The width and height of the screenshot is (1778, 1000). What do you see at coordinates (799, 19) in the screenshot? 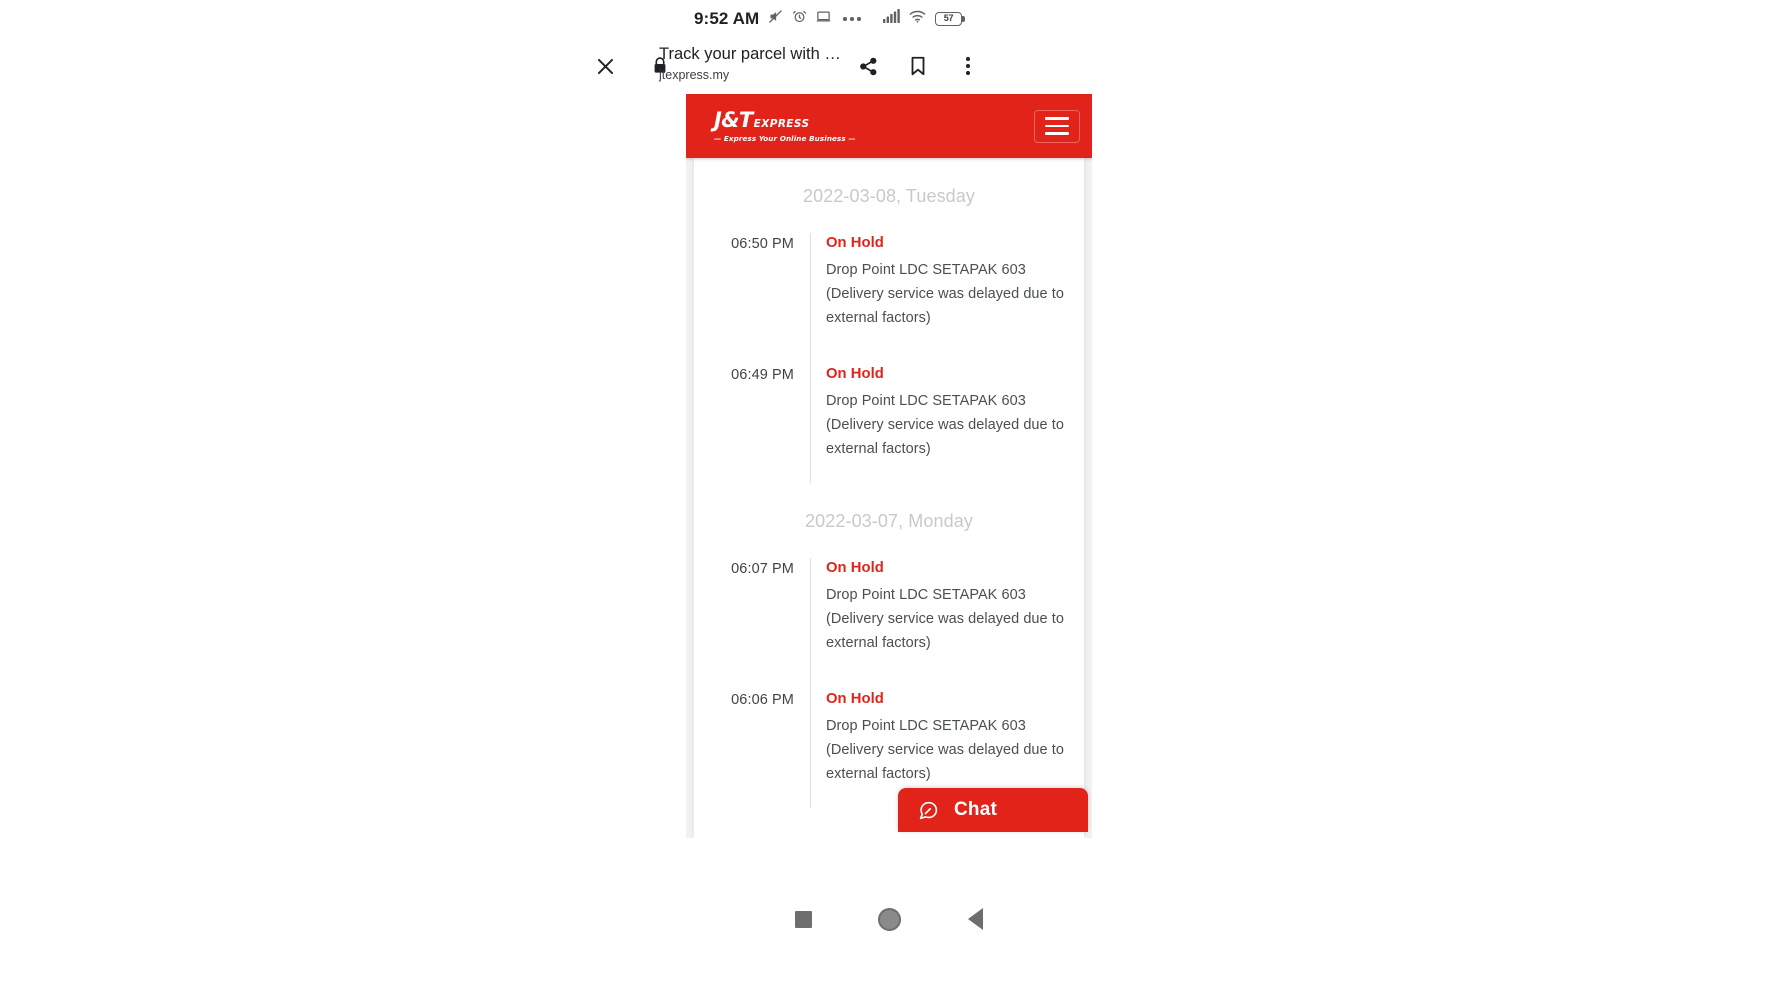
I see `alarm-icon` at bounding box center [799, 19].